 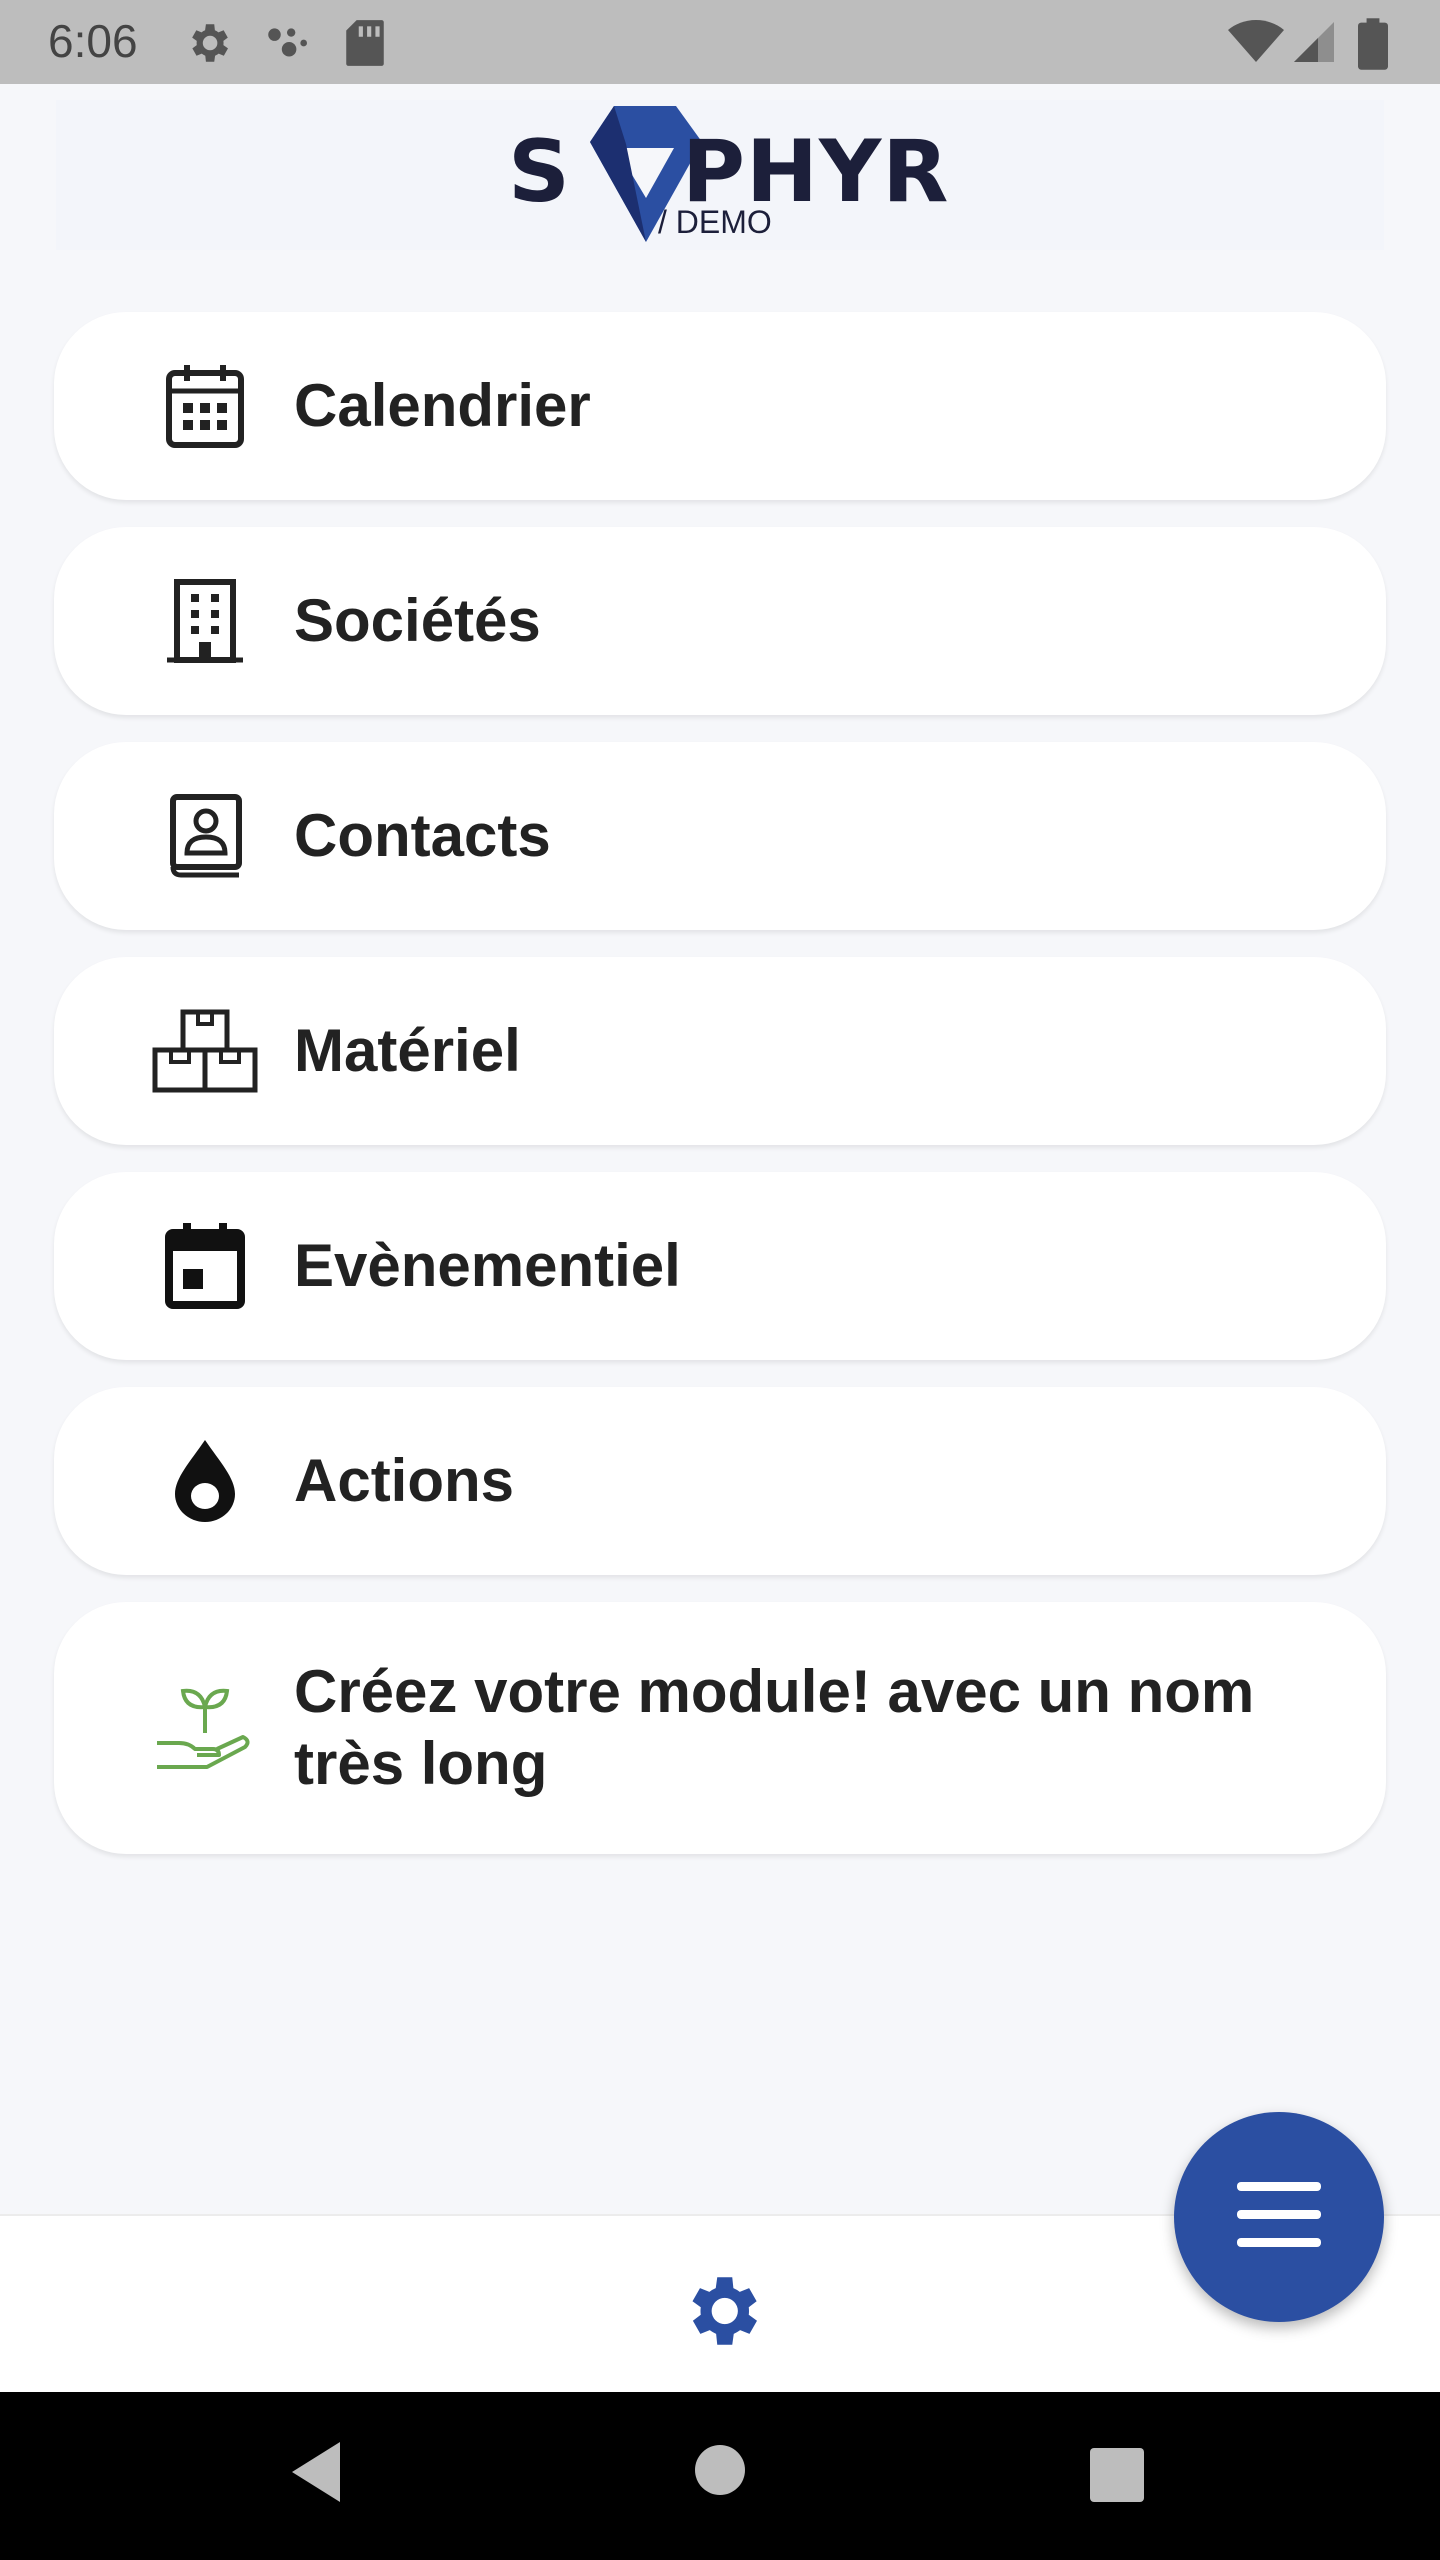 What do you see at coordinates (720, 1266) in the screenshot?
I see `module-item-evenementiel: Evènementiel` at bounding box center [720, 1266].